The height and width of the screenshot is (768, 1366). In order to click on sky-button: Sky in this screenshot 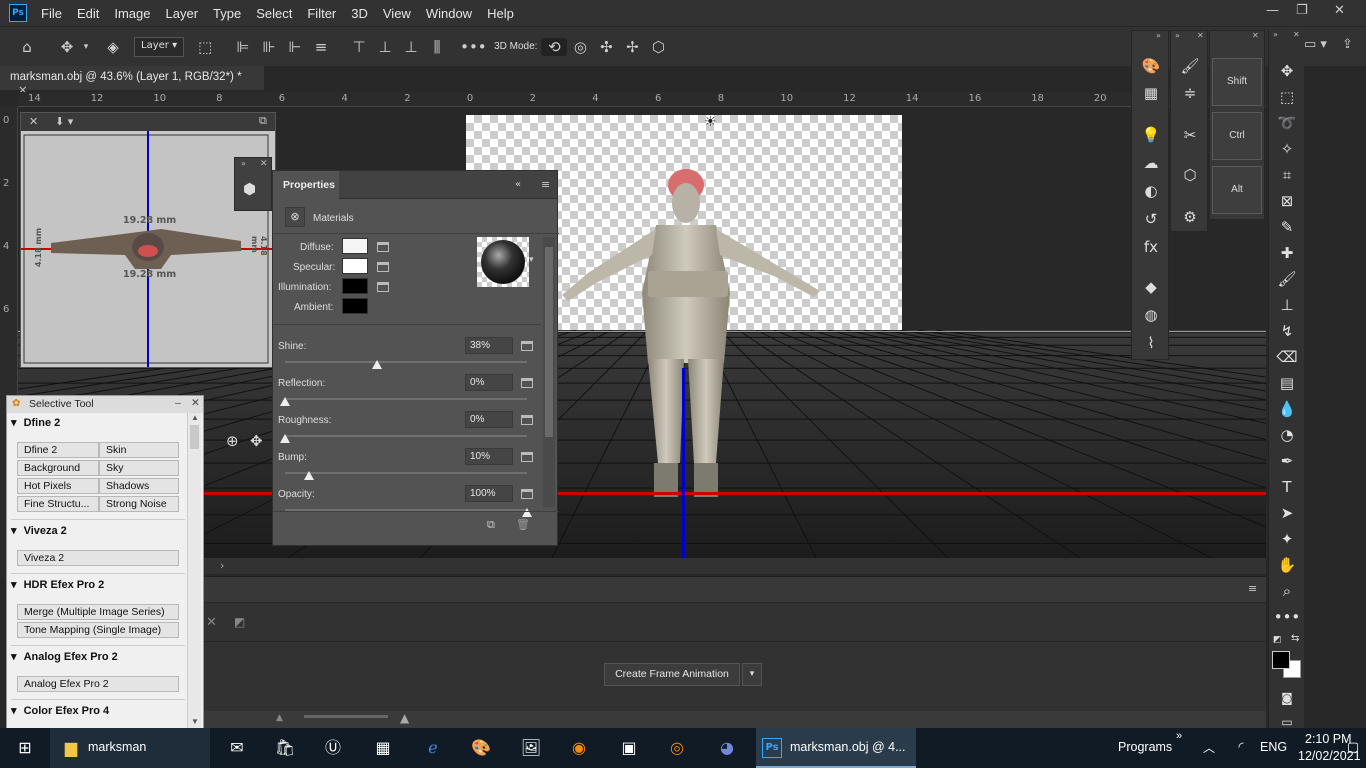, I will do `click(139, 468)`.